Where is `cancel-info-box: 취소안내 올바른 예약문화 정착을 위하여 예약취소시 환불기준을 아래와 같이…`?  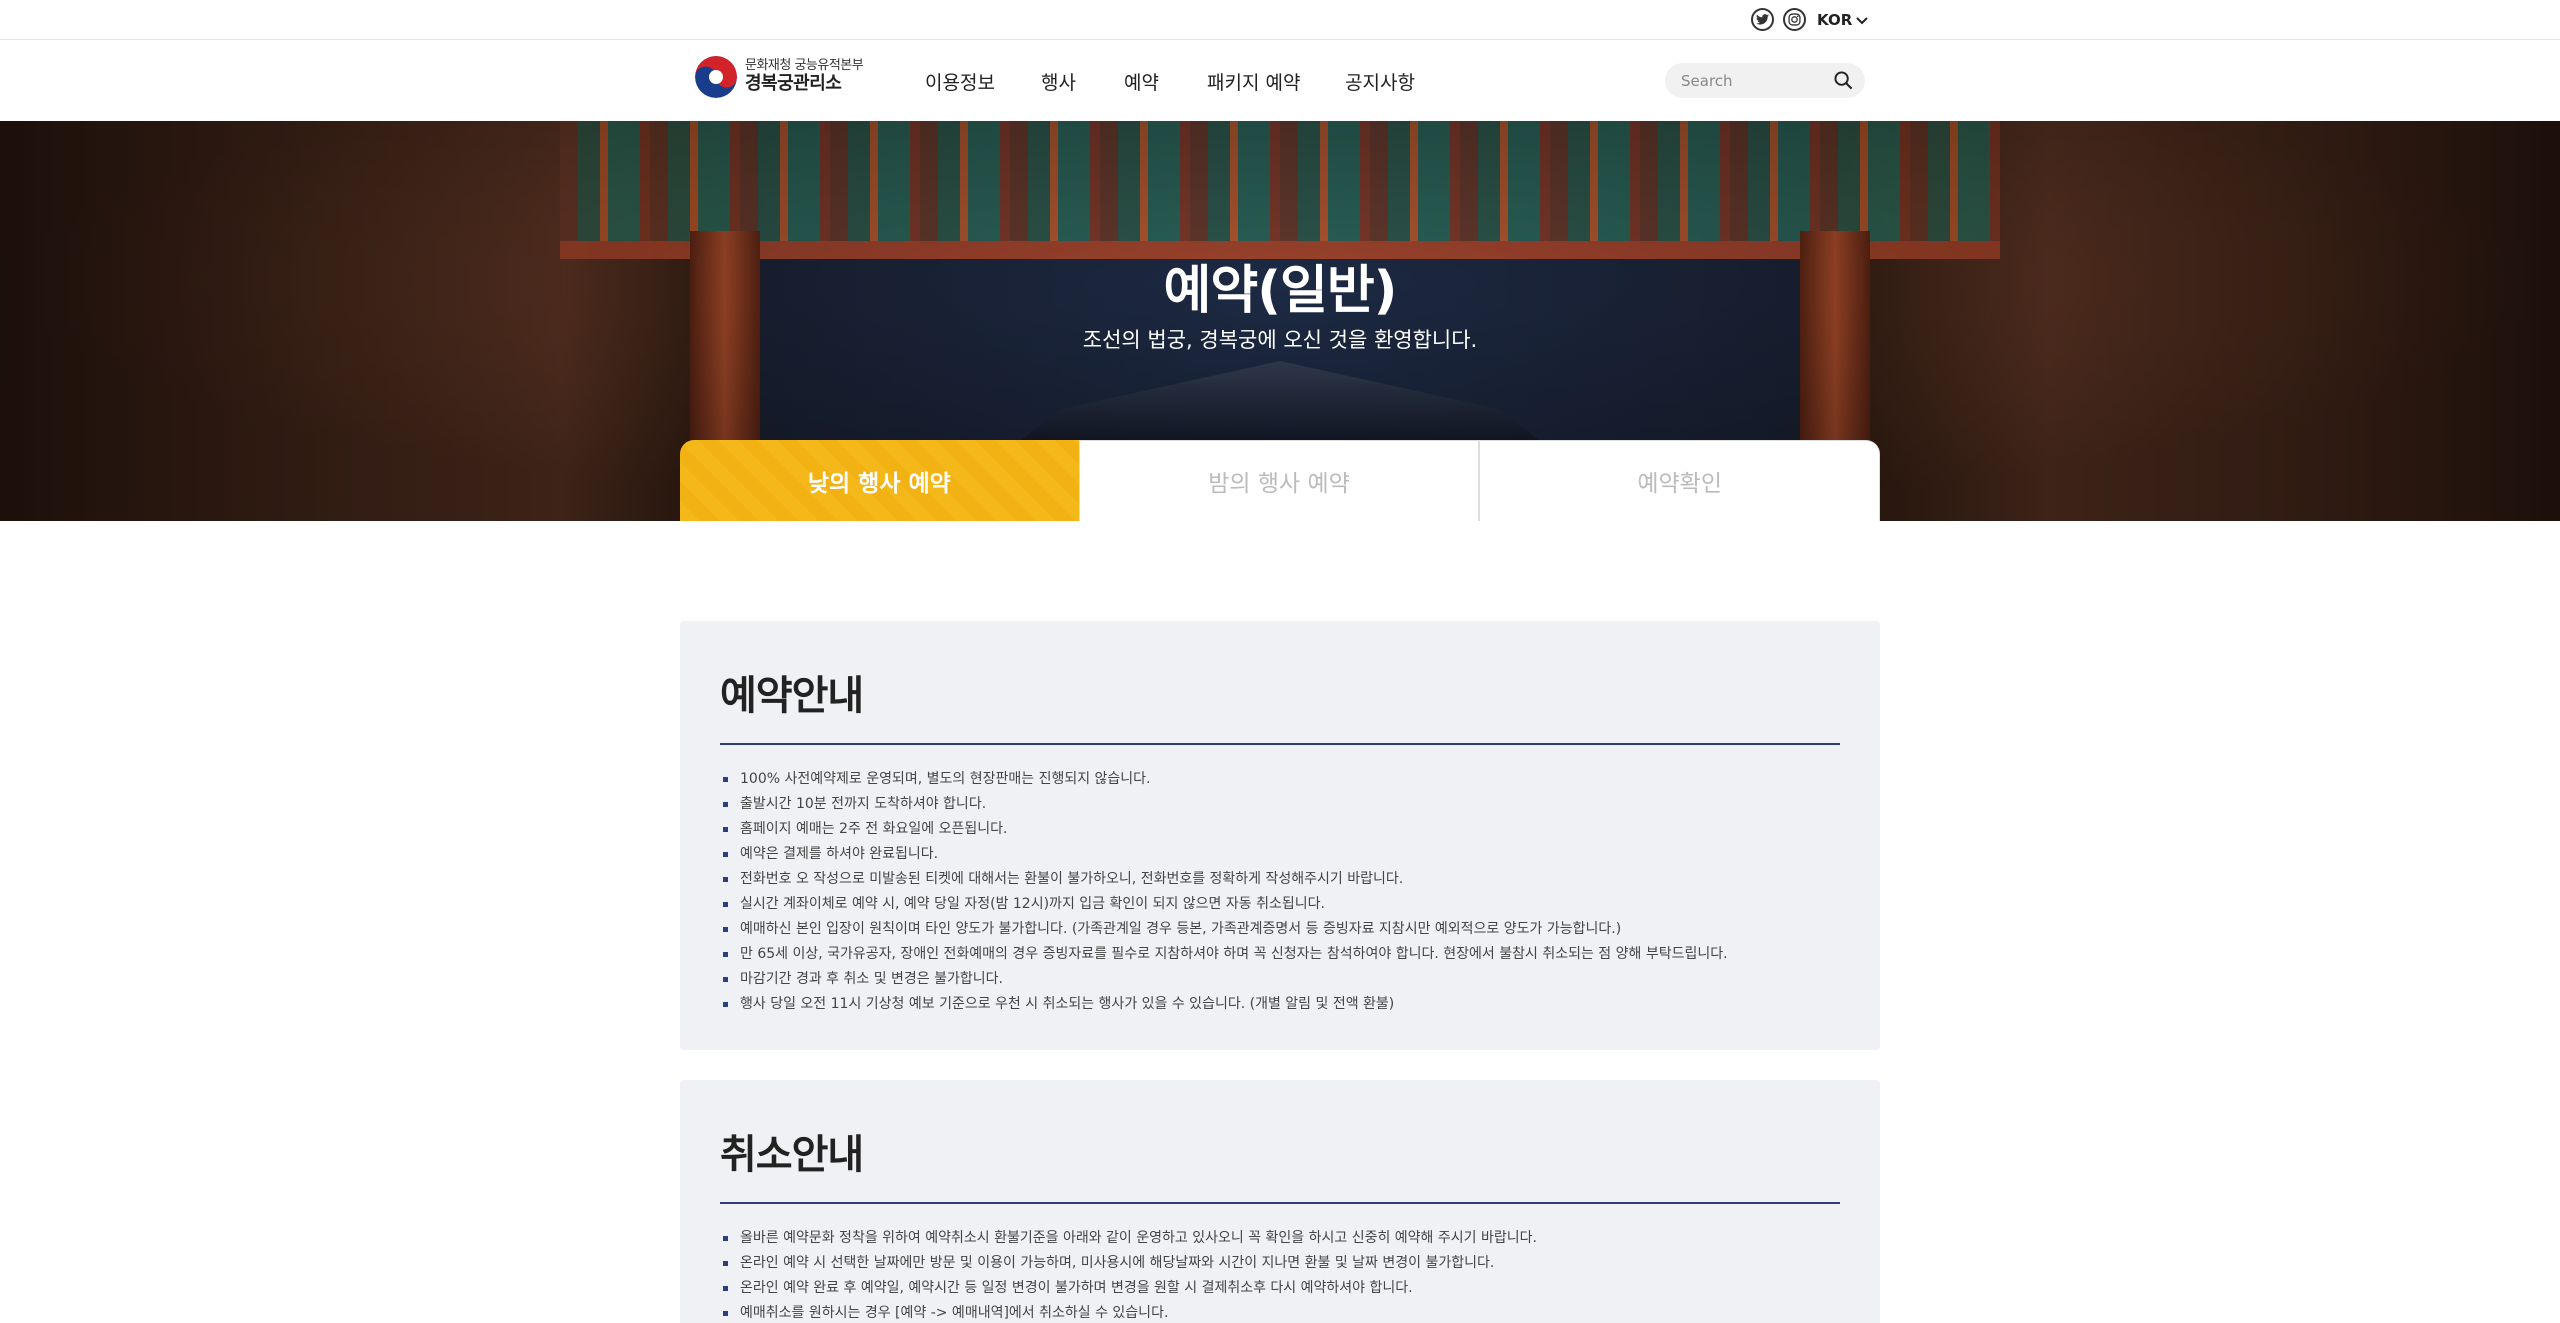
cancel-info-box: 취소안내 올바른 예약문화 정착을 위하여 예약취소시 환불기준을 아래와 같이… is located at coordinates (1280, 1201).